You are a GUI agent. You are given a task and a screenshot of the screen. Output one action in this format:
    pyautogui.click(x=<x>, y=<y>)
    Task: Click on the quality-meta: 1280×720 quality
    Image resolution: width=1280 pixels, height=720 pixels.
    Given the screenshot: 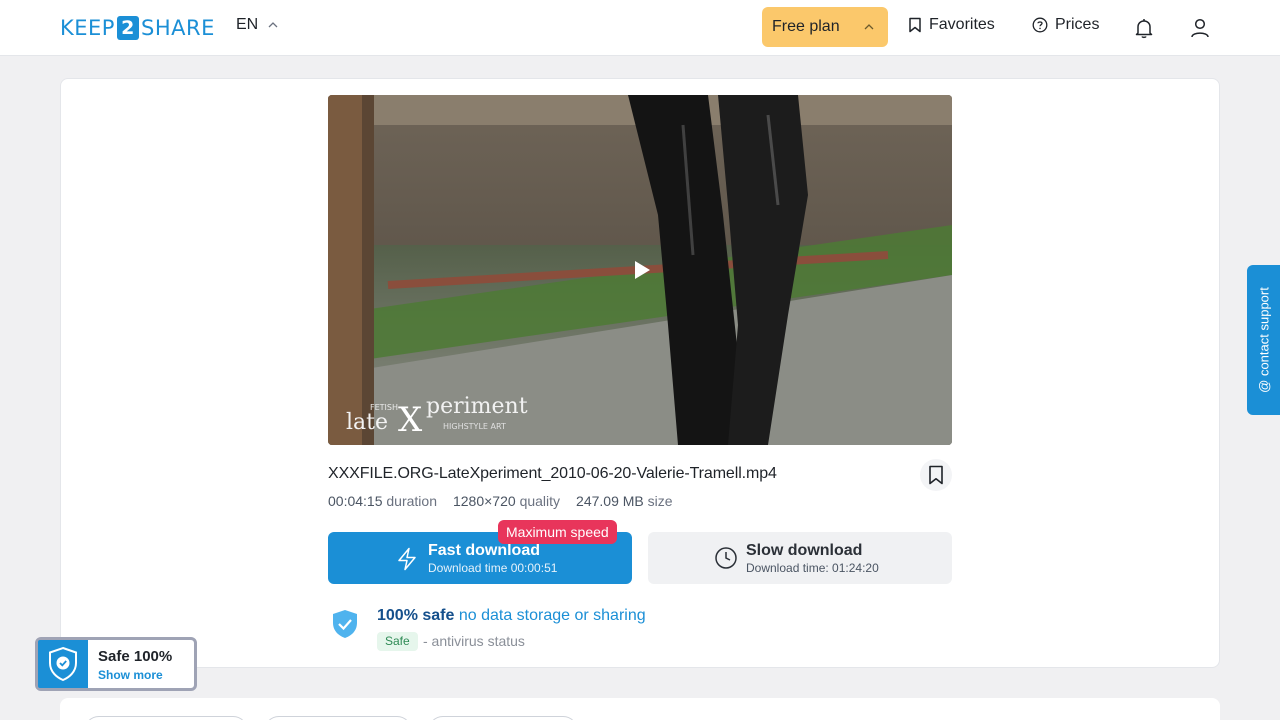 What is the action you would take?
    pyautogui.click(x=506, y=501)
    